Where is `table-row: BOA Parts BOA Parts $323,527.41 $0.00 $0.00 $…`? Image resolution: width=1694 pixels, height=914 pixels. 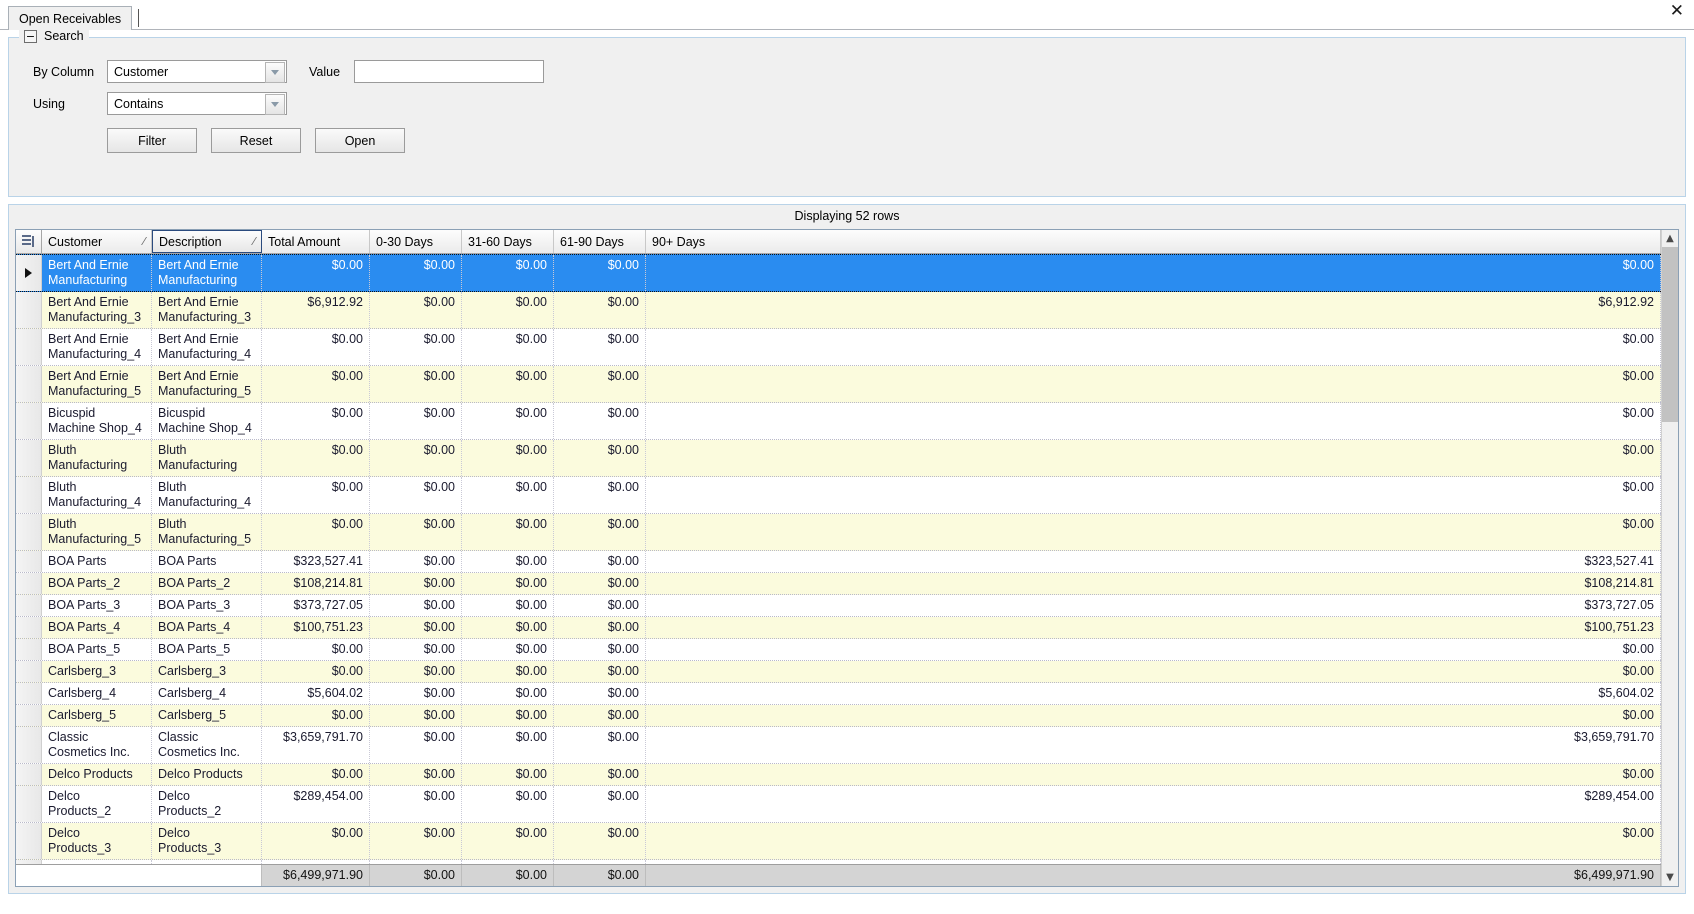
table-row: BOA Parts BOA Parts $323,527.41 $0.00 $0.00 $… is located at coordinates (838, 562).